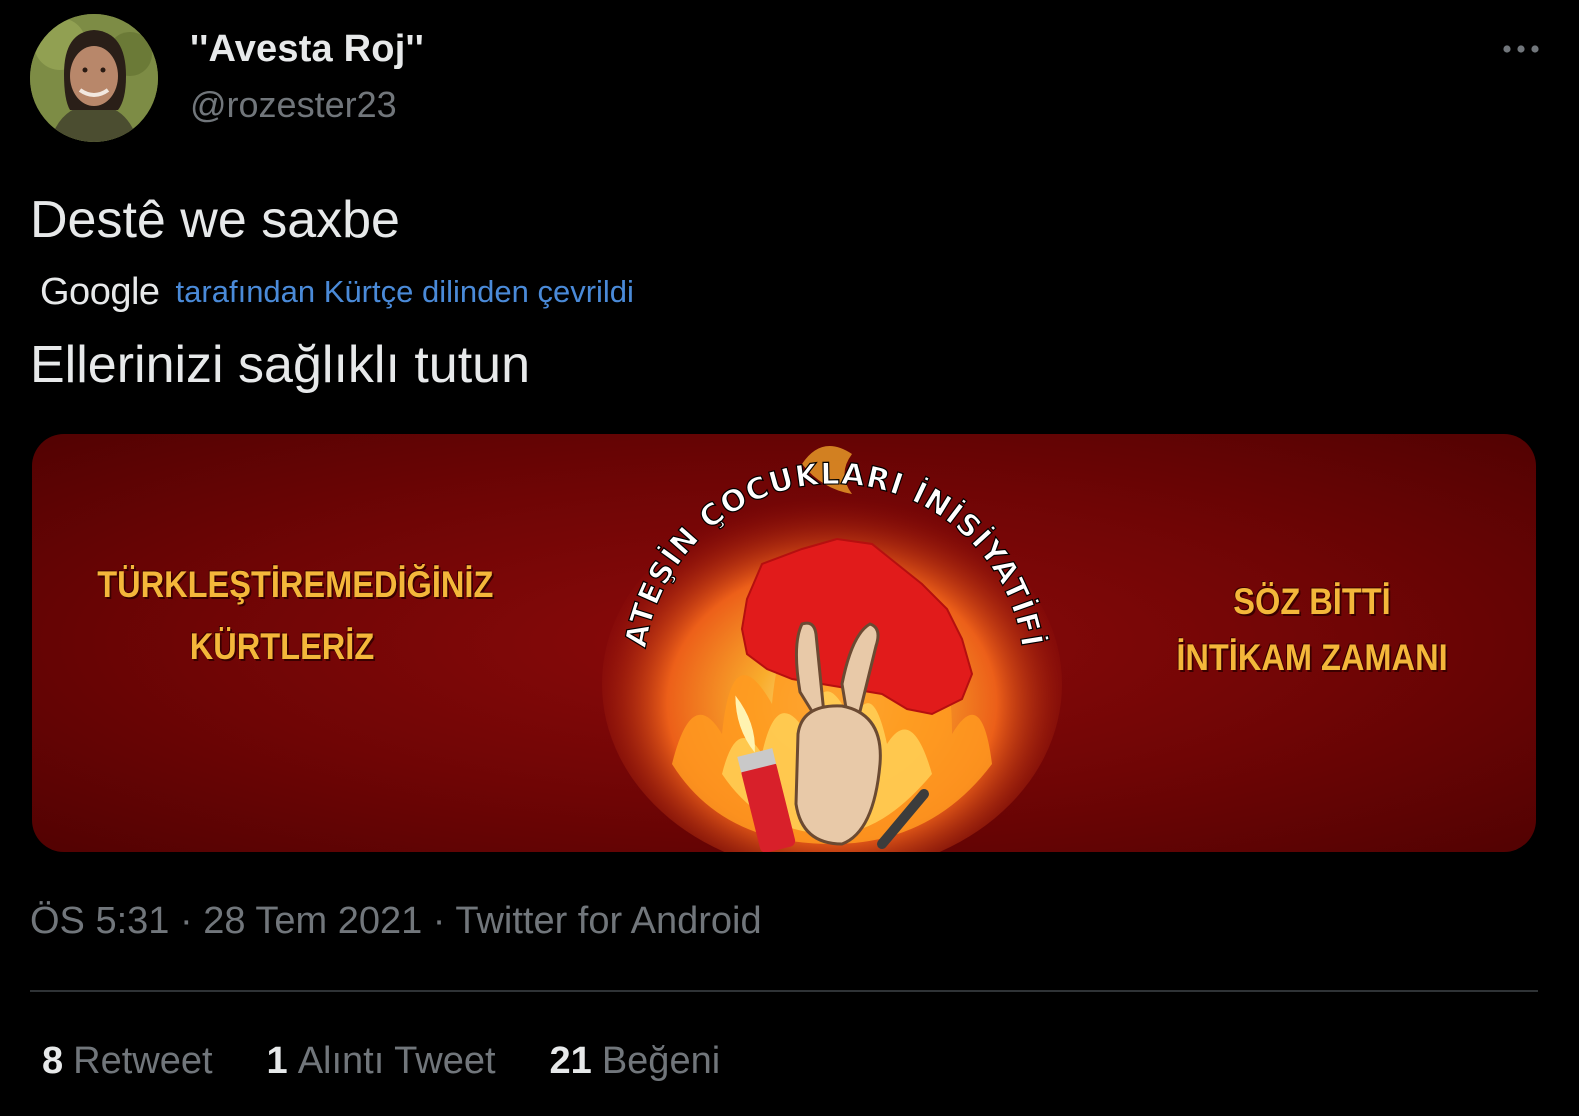 The image size is (1579, 1116). Describe the element at coordinates (396, 1061) in the screenshot. I see `stat-label: Alıntı Tweet` at that location.